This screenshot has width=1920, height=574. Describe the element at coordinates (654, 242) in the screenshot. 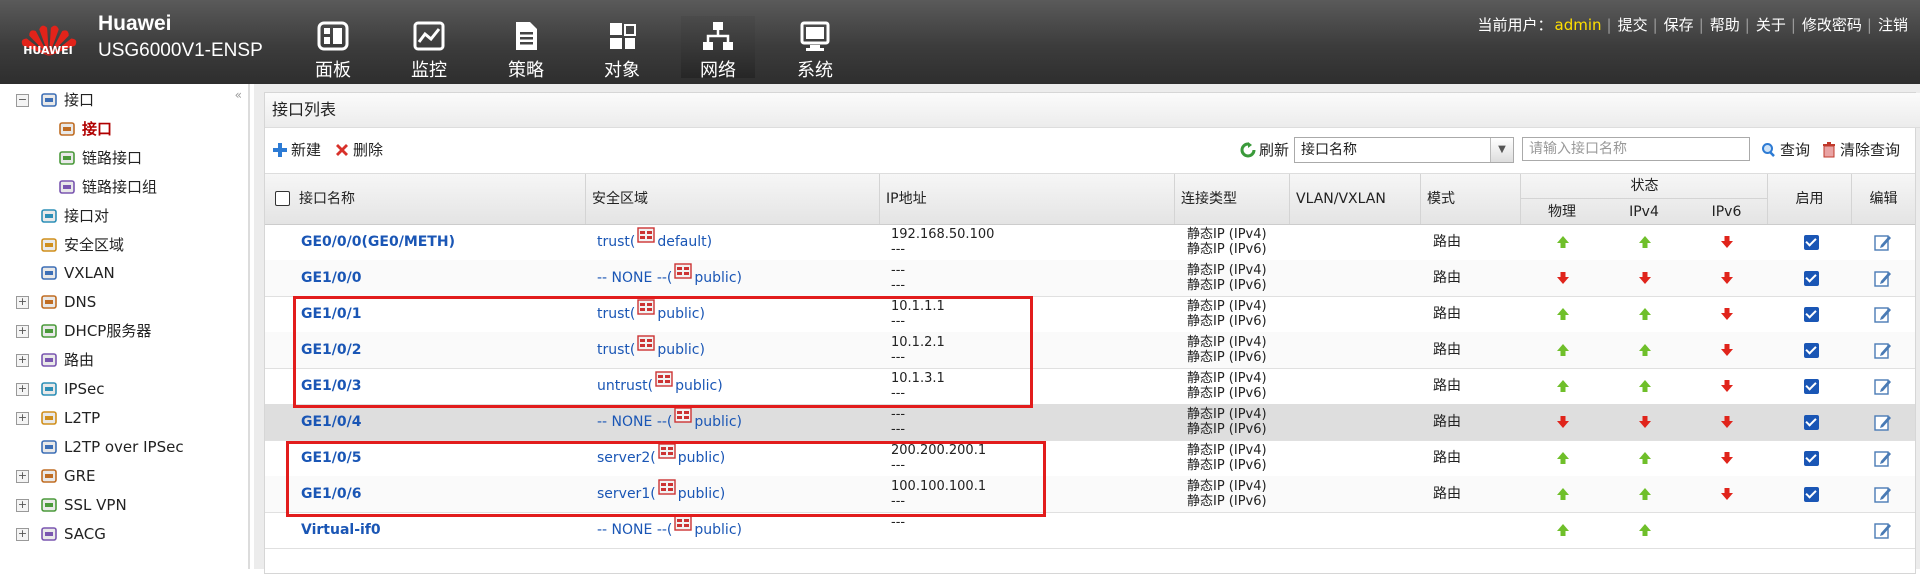

I see `security-zone-link: trust(default)` at that location.